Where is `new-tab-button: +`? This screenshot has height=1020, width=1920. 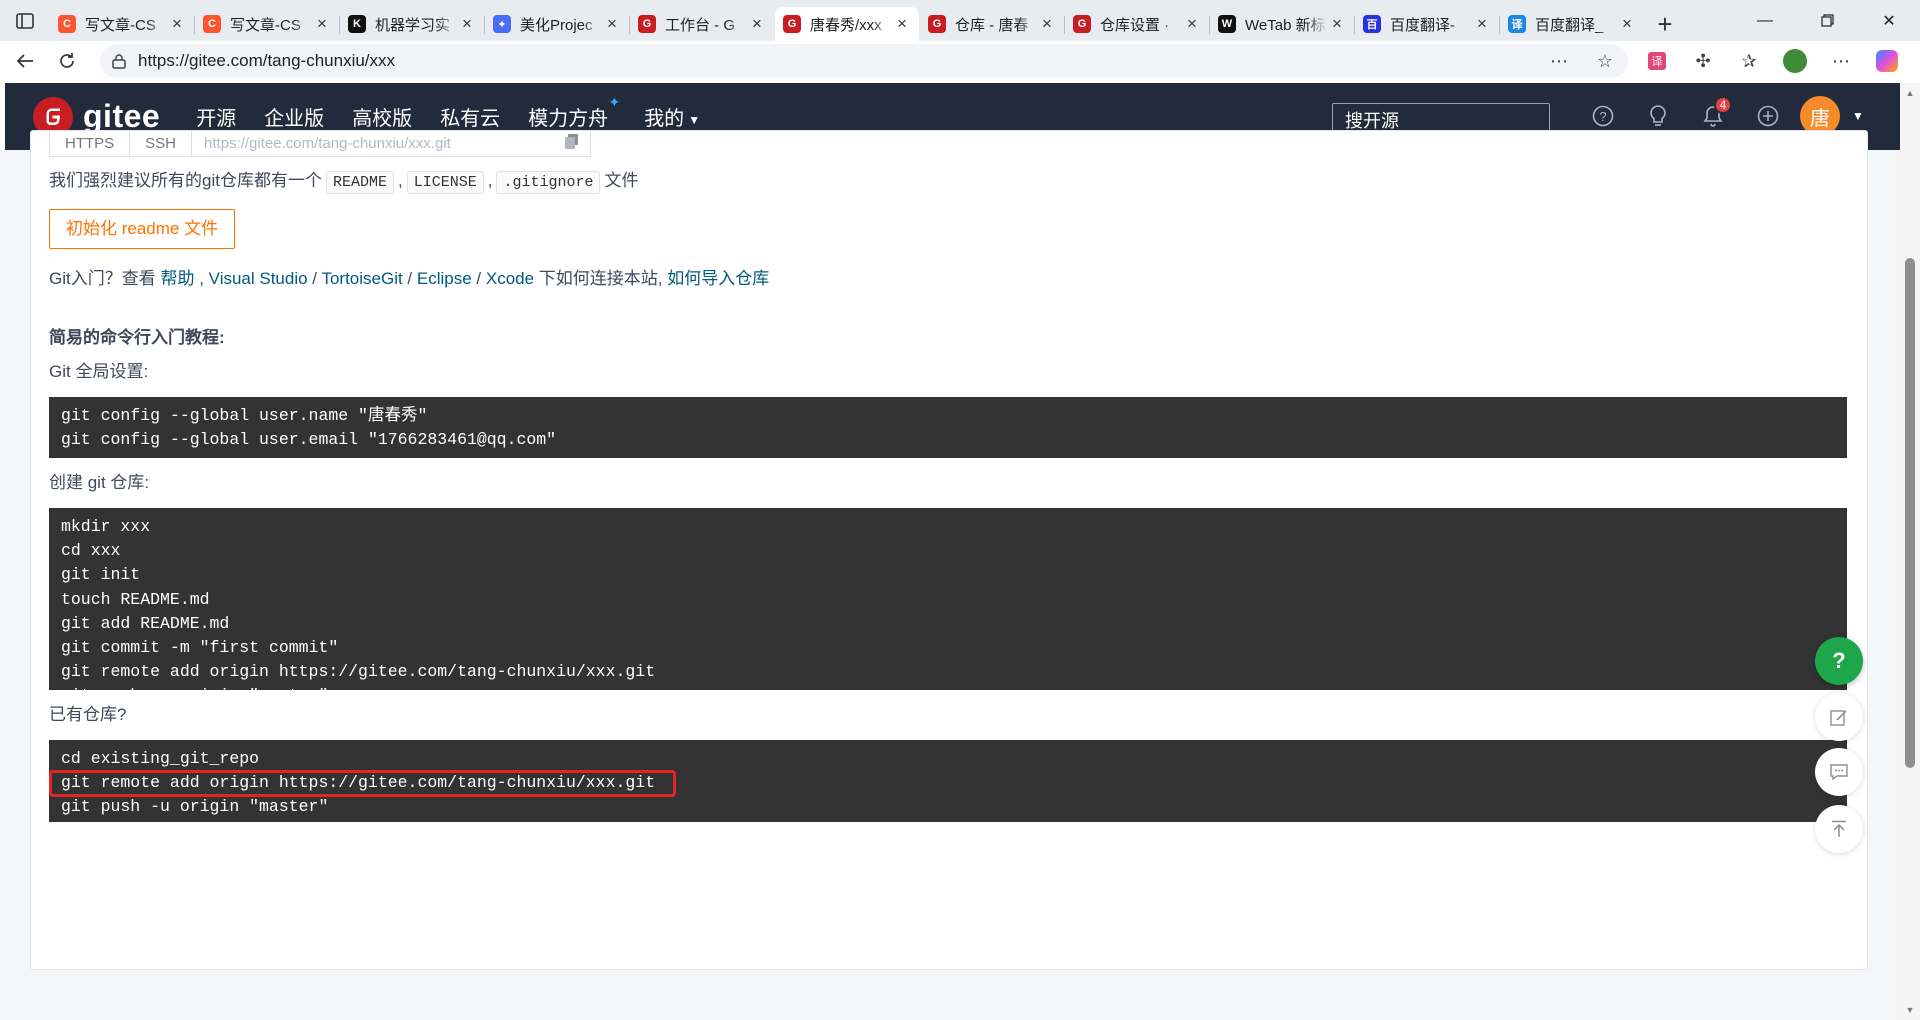
new-tab-button: + is located at coordinates (1665, 24).